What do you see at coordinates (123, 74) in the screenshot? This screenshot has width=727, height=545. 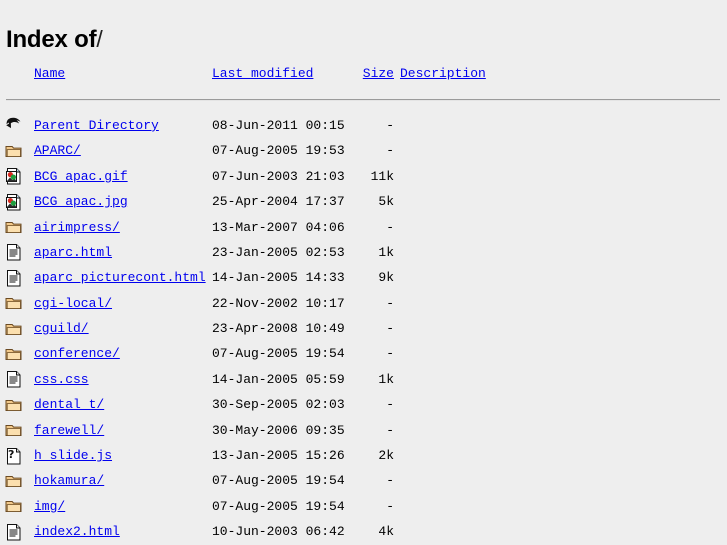 I see `header-name-cell: Name` at bounding box center [123, 74].